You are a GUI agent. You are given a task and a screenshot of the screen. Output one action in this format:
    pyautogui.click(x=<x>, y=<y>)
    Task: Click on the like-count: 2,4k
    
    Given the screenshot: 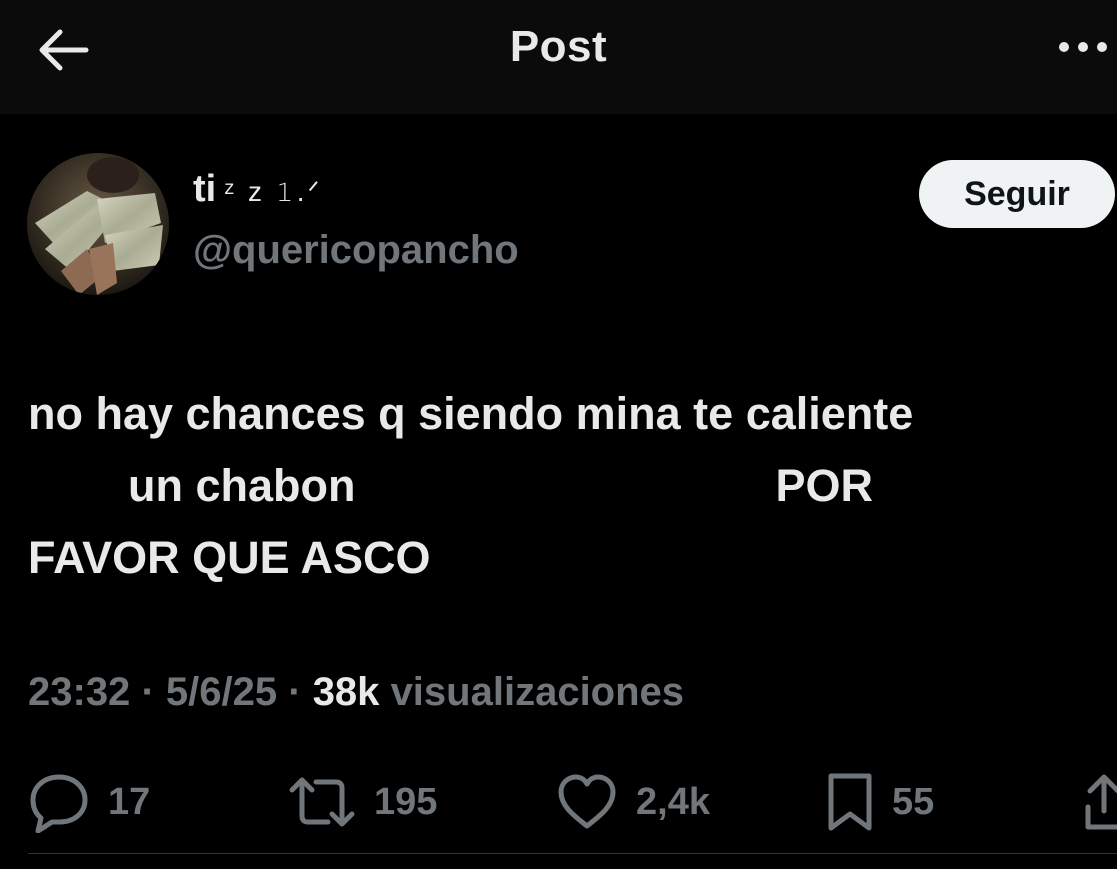 What is the action you would take?
    pyautogui.click(x=673, y=801)
    